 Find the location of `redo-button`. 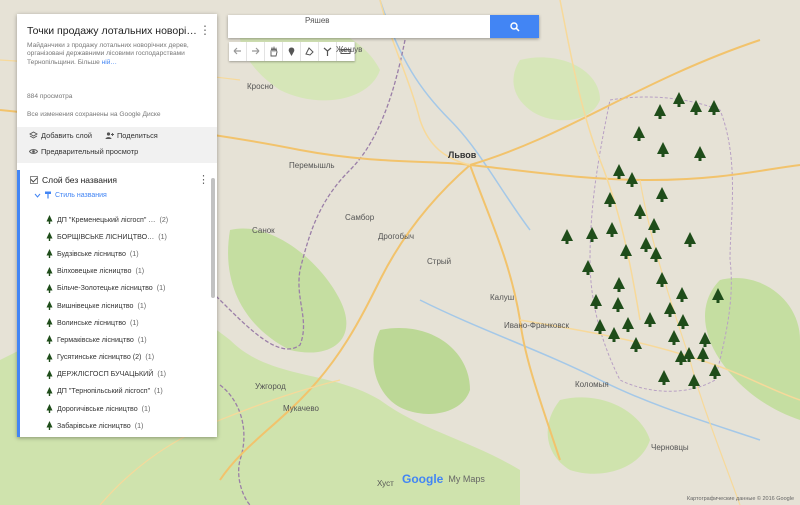

redo-button is located at coordinates (256, 51).